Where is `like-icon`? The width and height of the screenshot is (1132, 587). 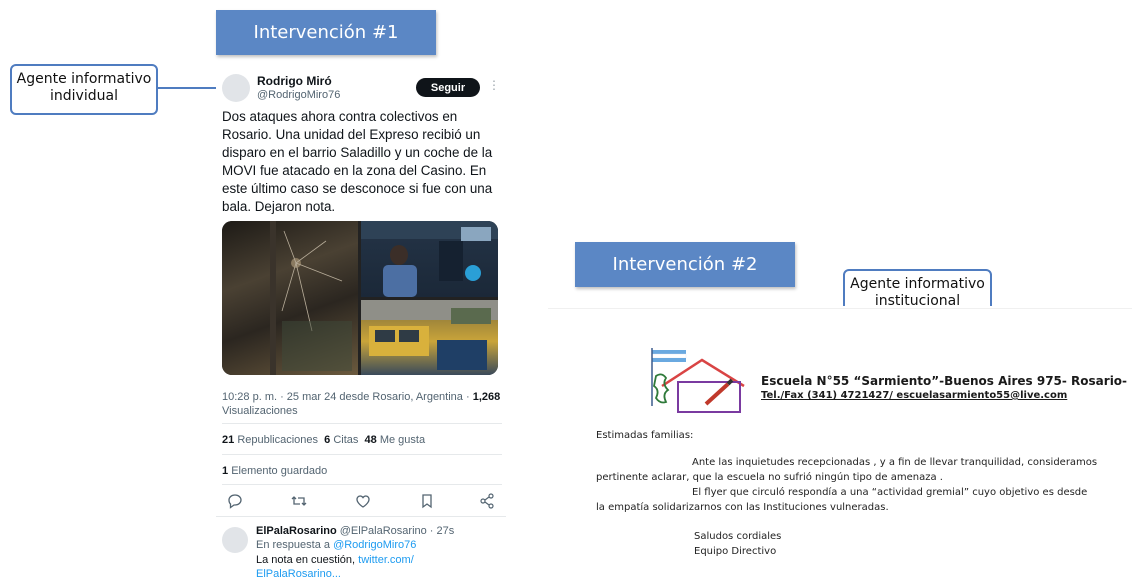
like-icon is located at coordinates (363, 501).